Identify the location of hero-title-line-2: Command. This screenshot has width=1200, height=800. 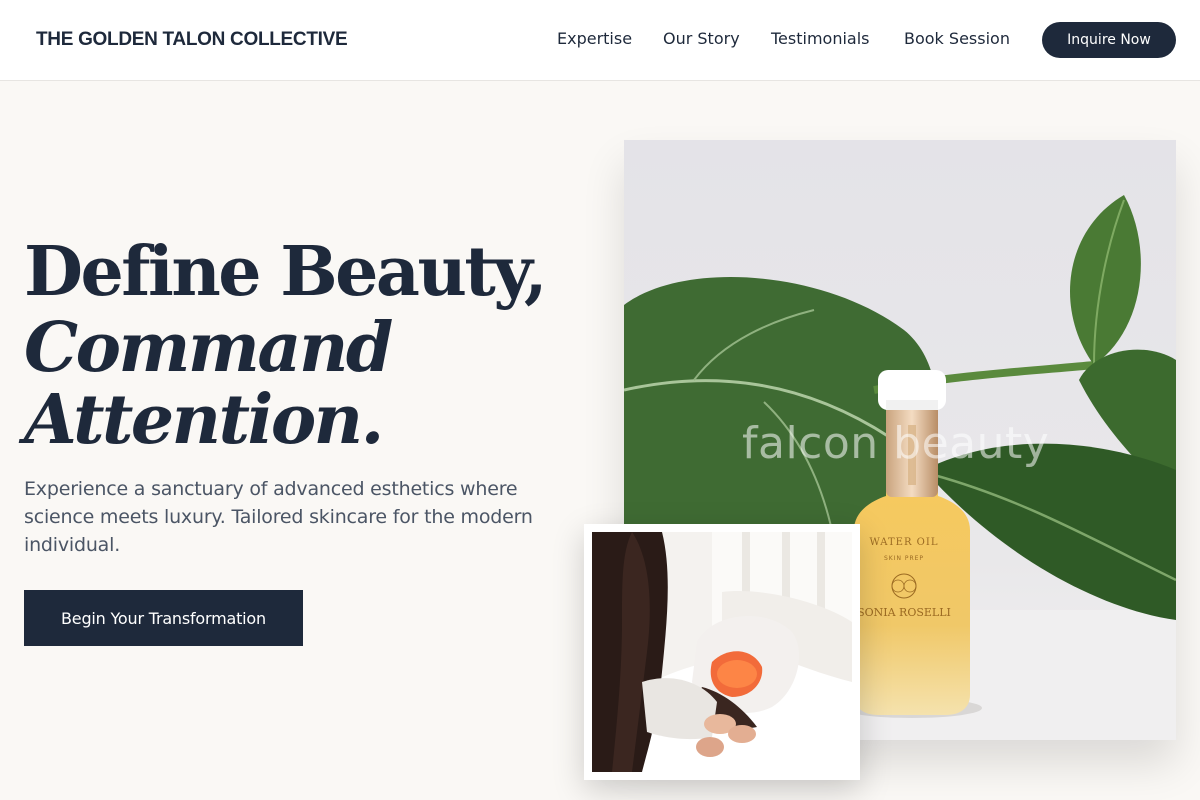
(208, 348).